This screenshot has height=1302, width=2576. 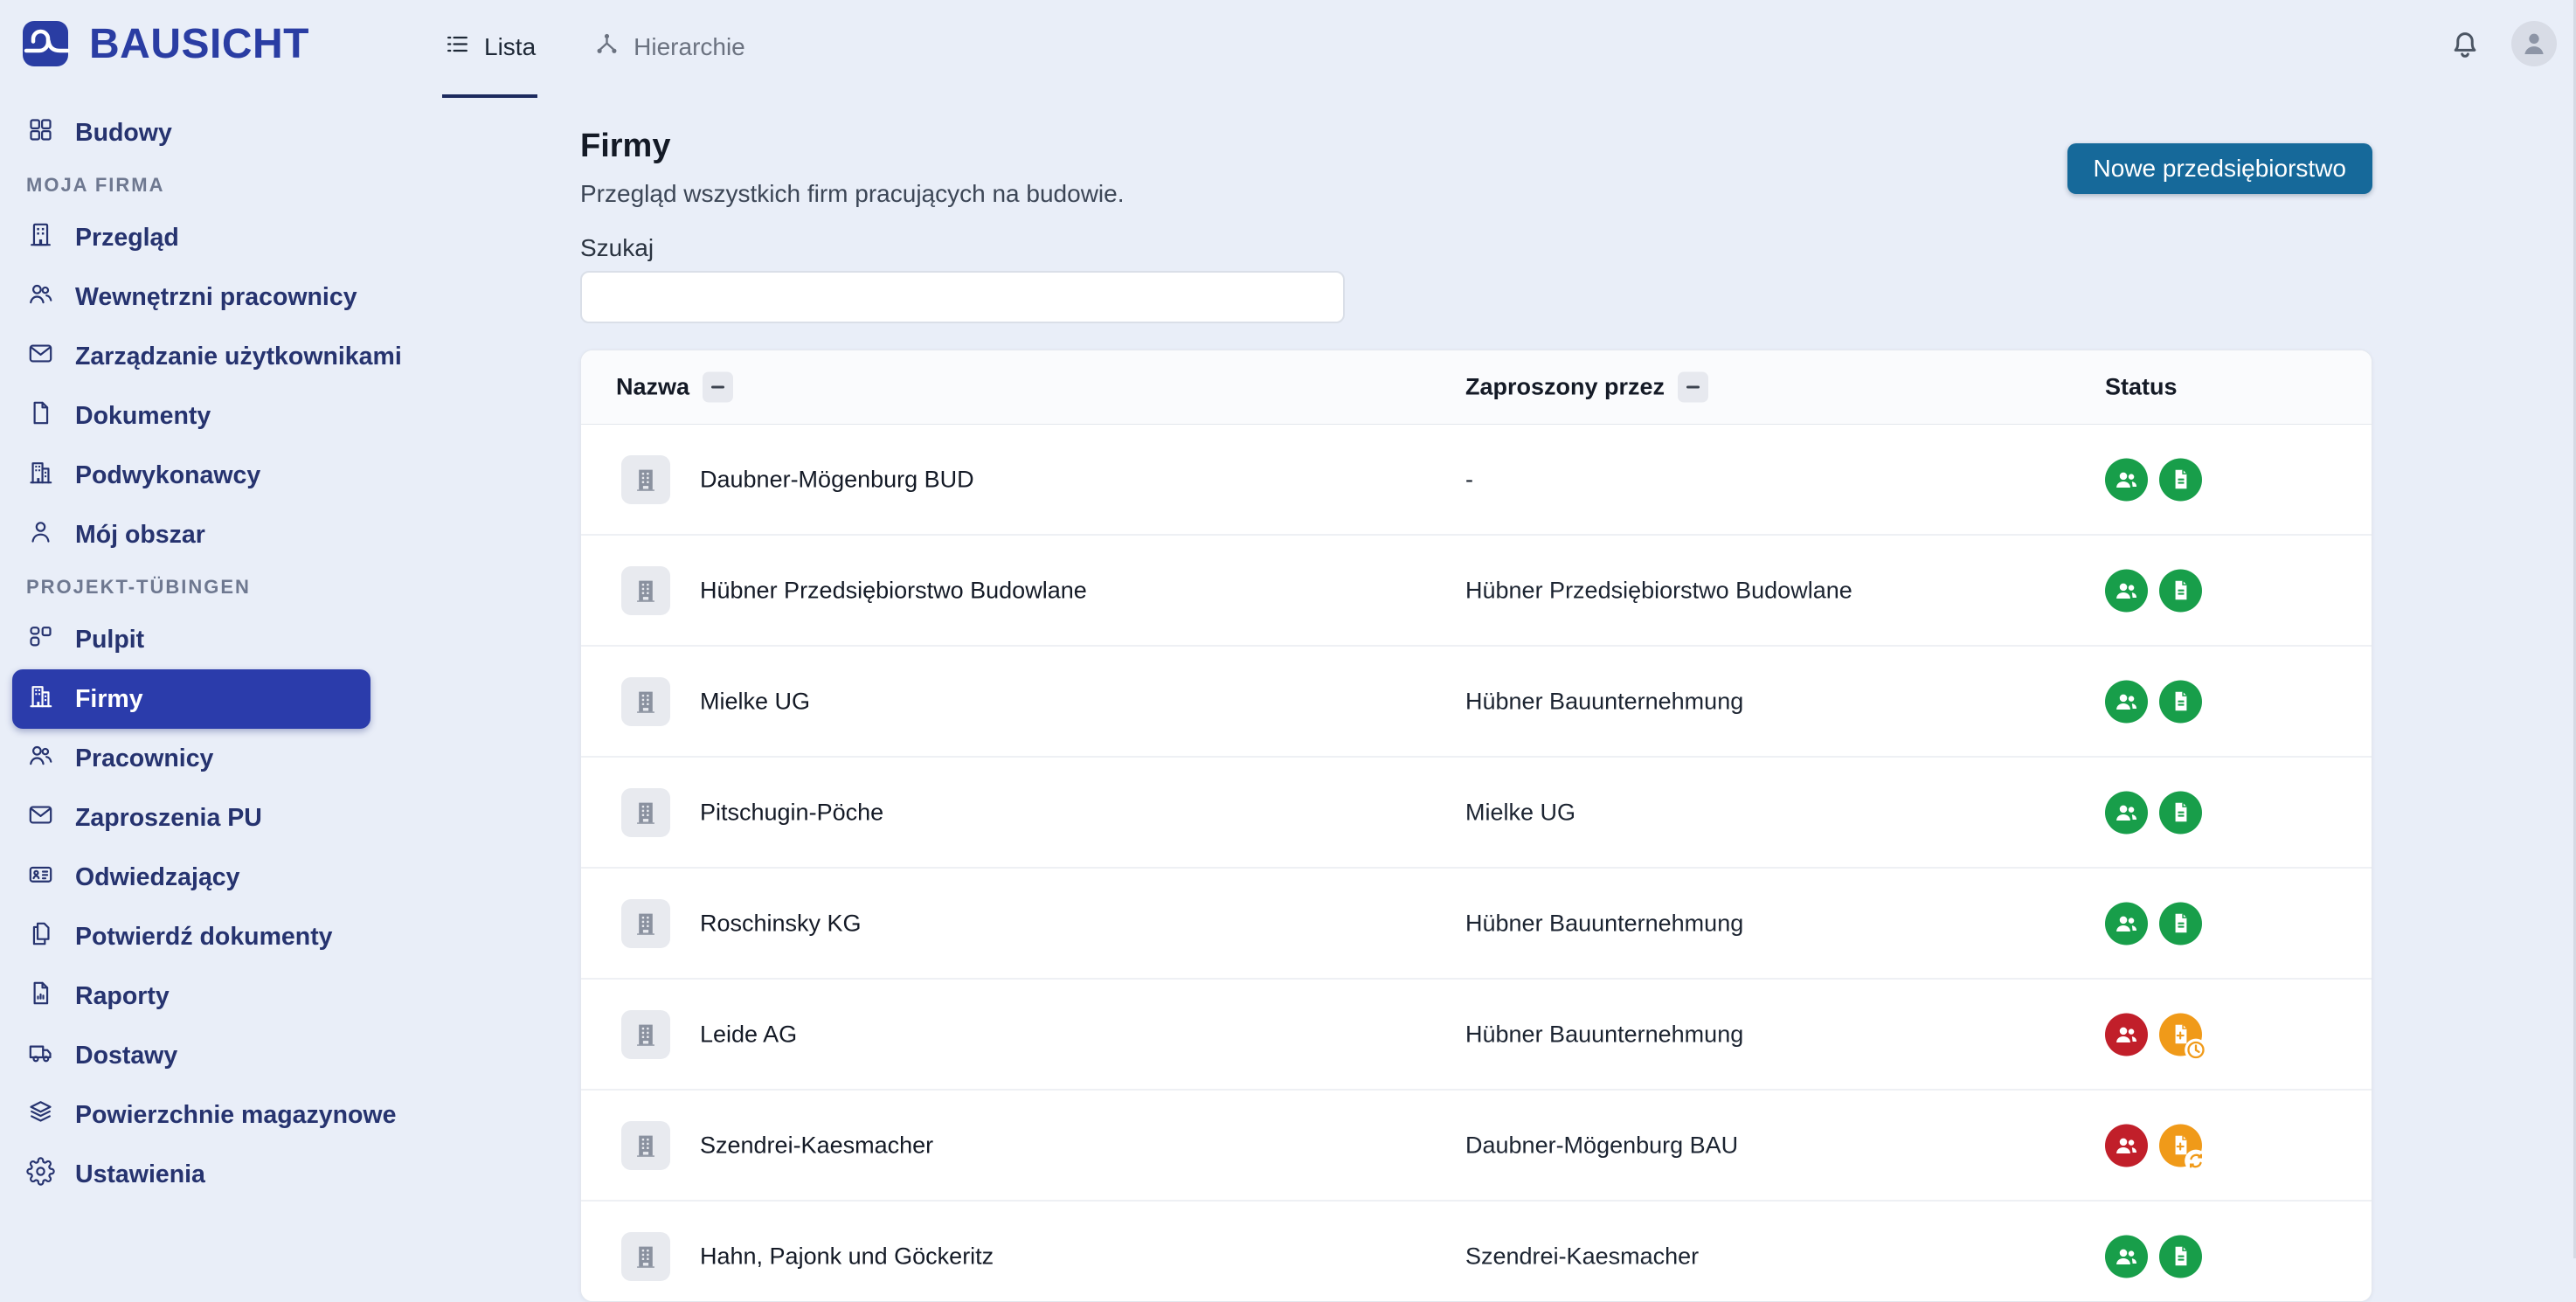 I want to click on user-avatar, so click(x=2534, y=43).